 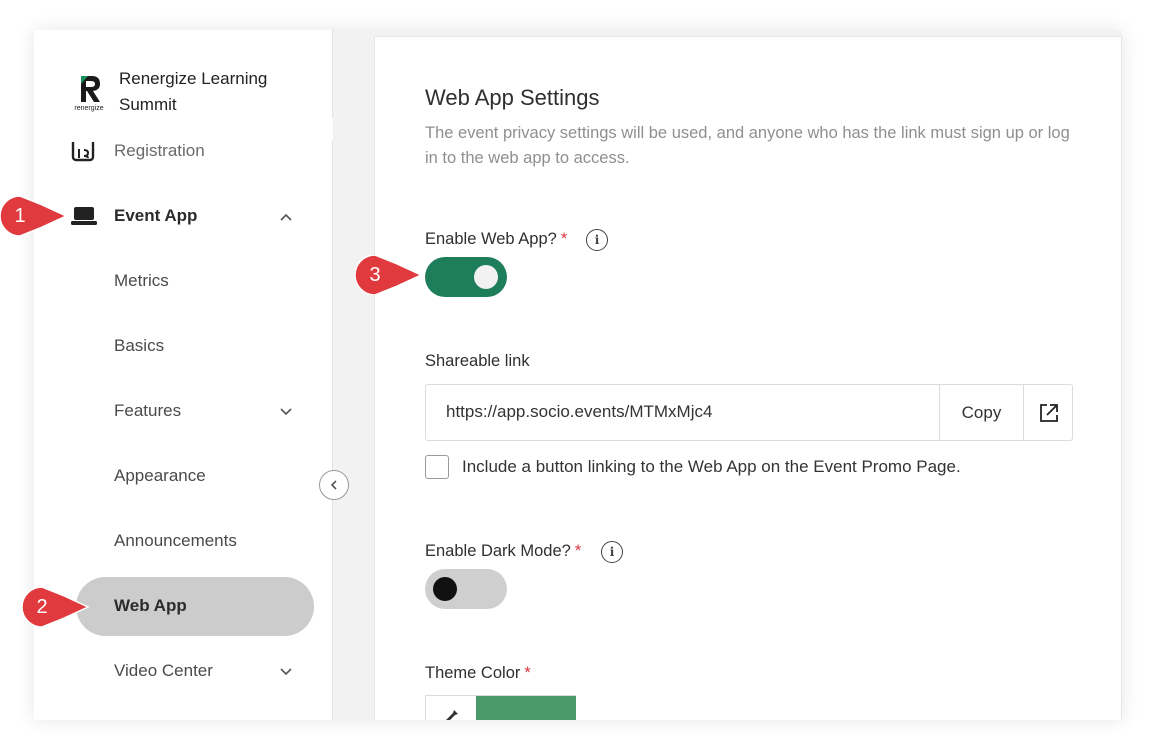 I want to click on theme-color-swatch, so click(x=526, y=708).